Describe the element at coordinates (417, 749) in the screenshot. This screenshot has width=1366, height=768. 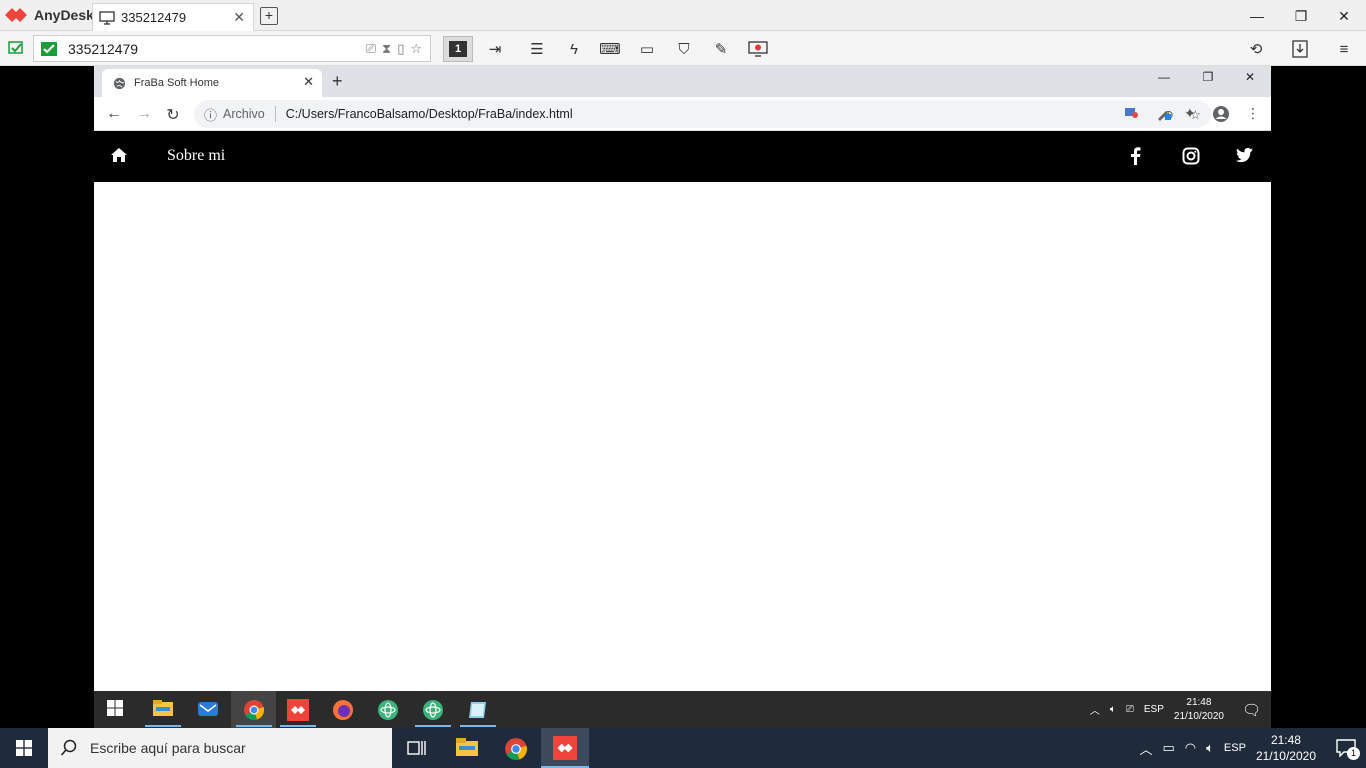
I see `task-view-icon` at that location.